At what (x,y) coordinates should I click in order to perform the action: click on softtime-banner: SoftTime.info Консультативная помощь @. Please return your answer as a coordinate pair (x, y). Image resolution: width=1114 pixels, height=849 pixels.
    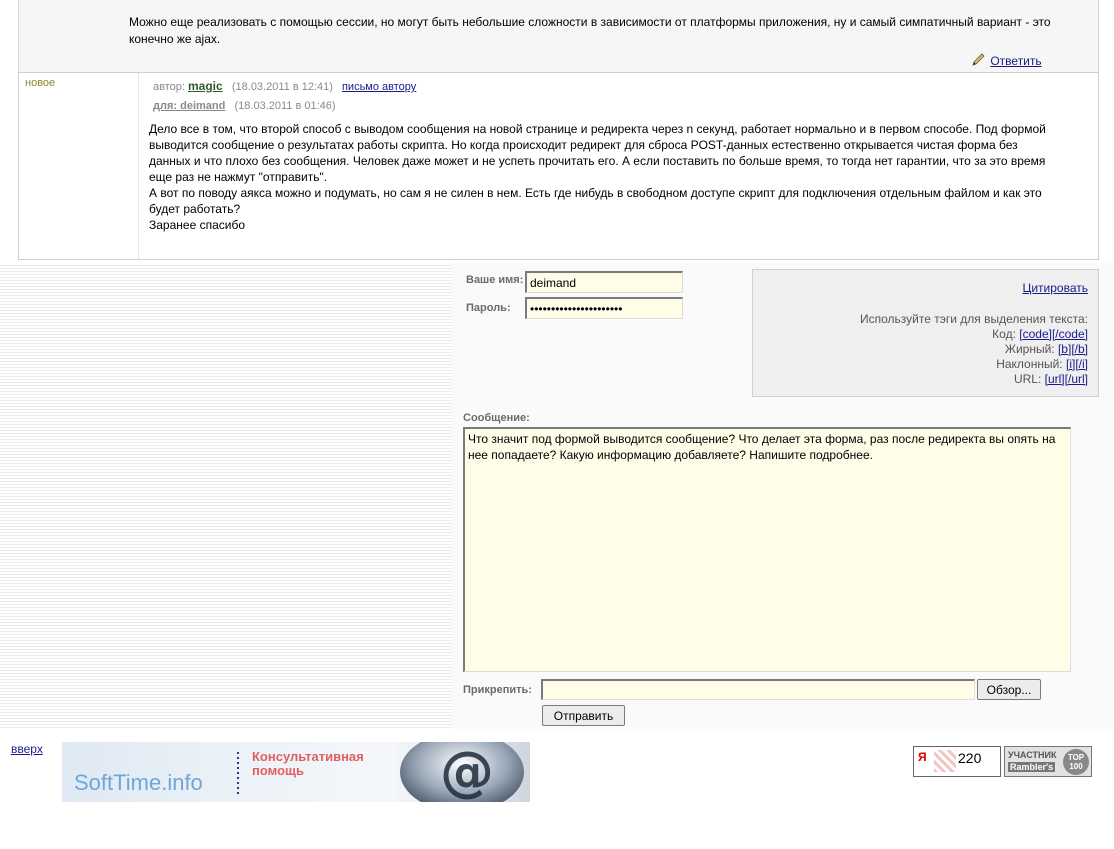
    Looking at the image, I should click on (296, 772).